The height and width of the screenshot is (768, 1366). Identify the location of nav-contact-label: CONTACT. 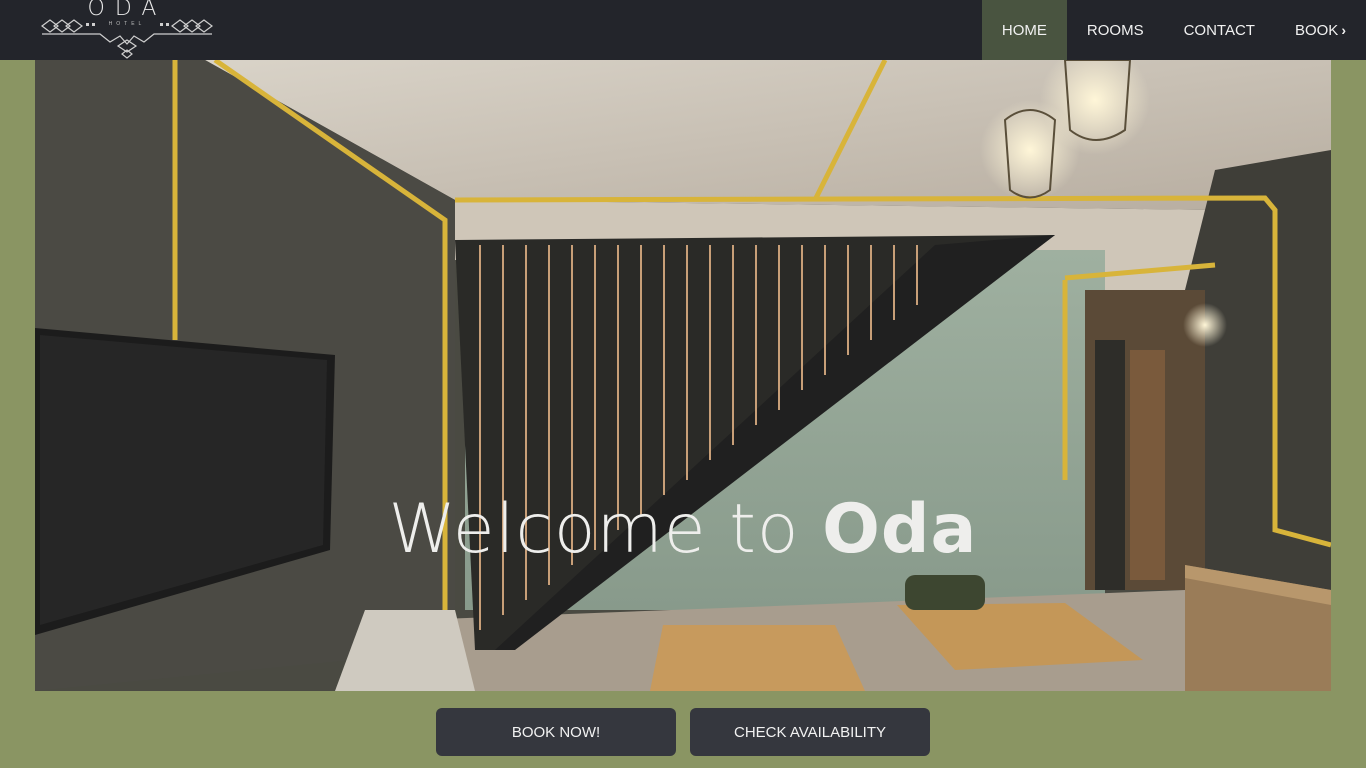
(1219, 30).